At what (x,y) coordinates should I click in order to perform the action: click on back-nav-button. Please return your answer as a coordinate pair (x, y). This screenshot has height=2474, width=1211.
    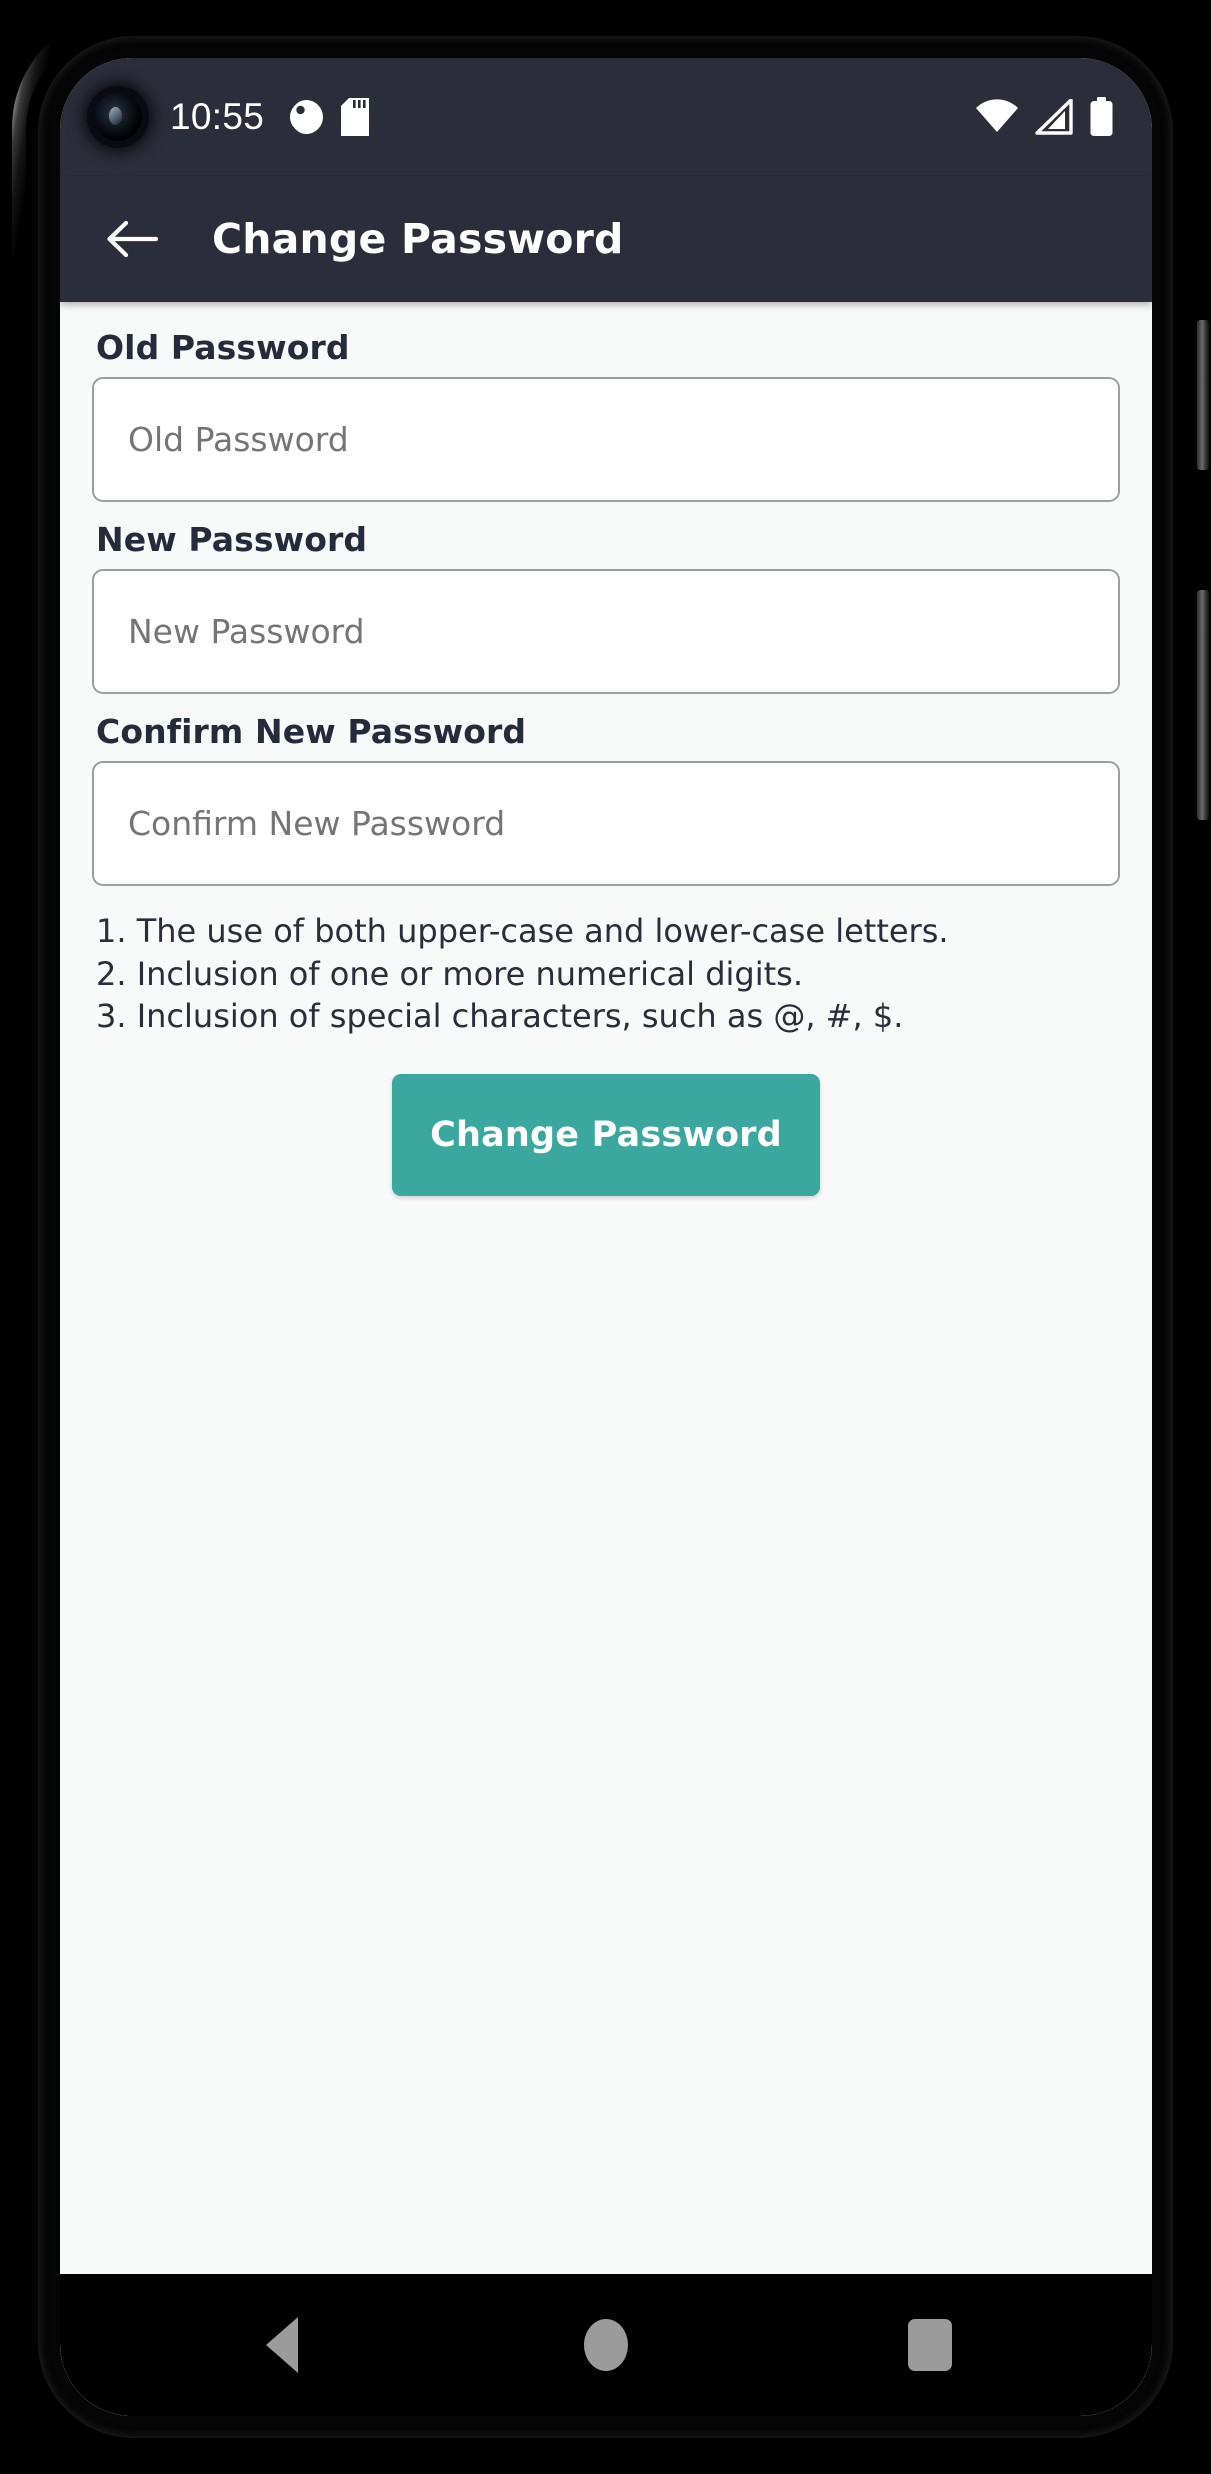
    Looking at the image, I should click on (282, 2345).